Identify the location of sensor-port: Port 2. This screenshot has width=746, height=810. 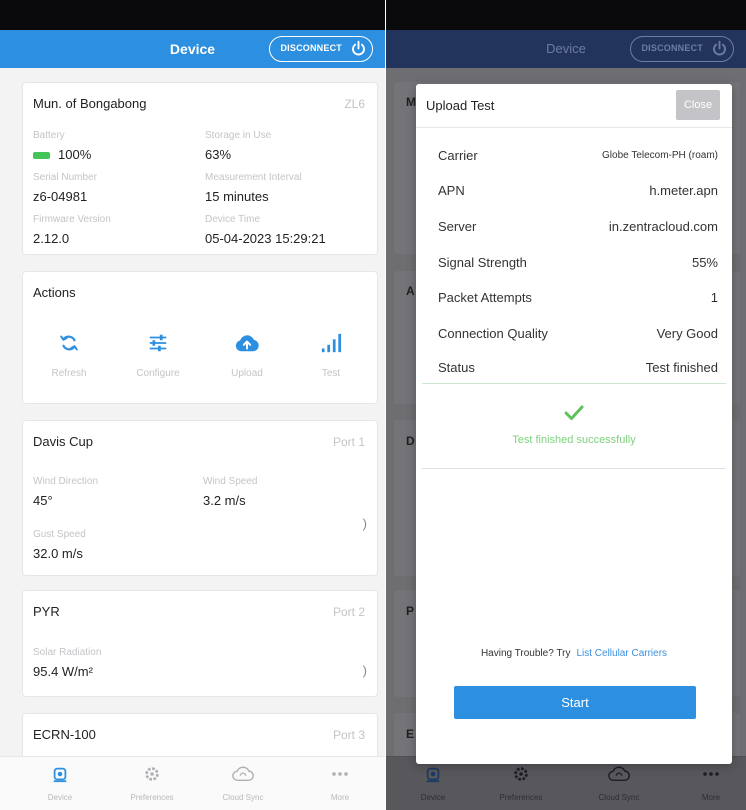
(348, 612).